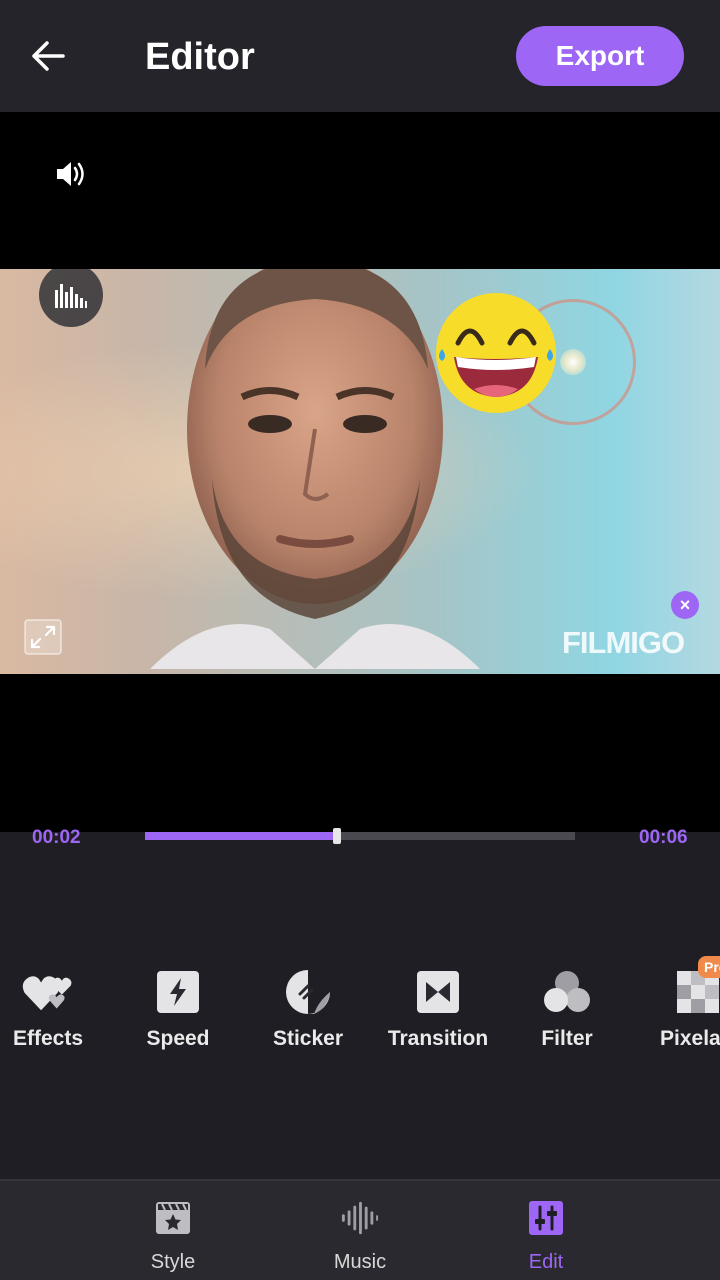 This screenshot has width=720, height=1280. What do you see at coordinates (623, 642) in the screenshot?
I see `watermark-text: FILMIGO` at bounding box center [623, 642].